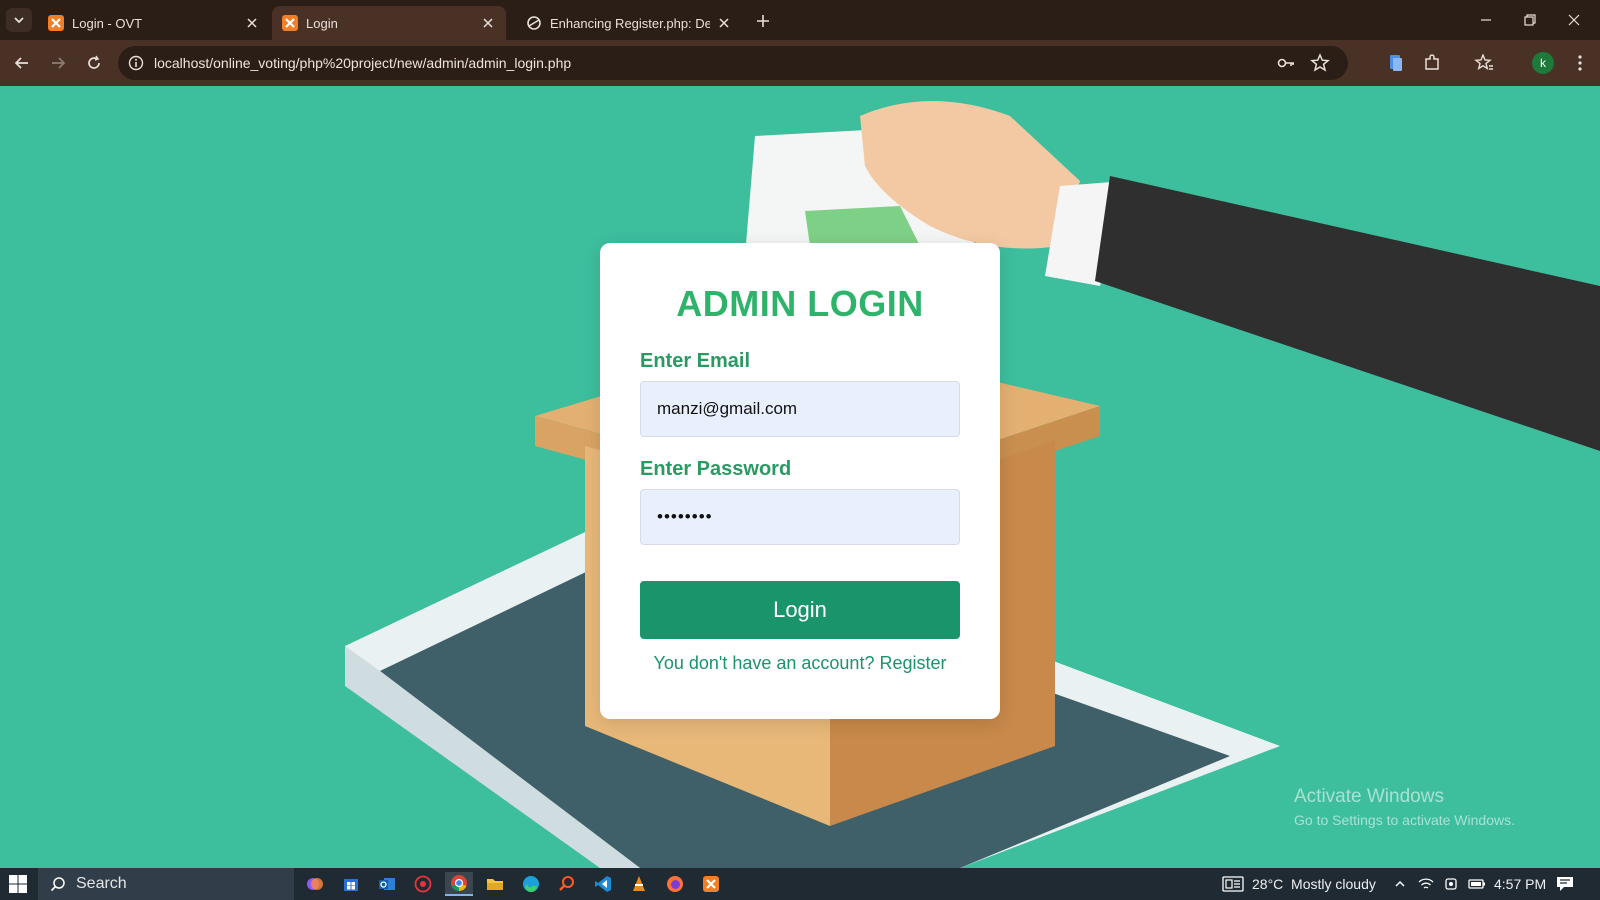  I want to click on firefox-icon, so click(675, 884).